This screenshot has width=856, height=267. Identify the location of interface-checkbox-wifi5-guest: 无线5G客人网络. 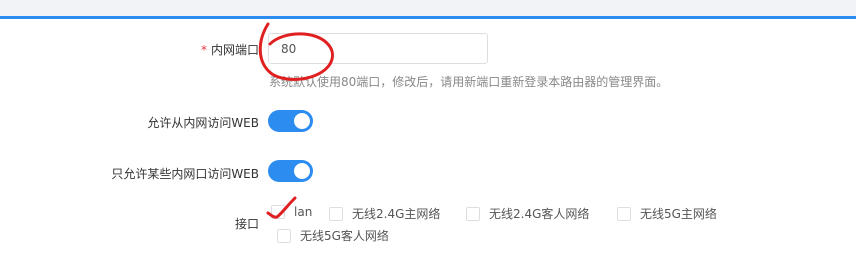
(333, 235).